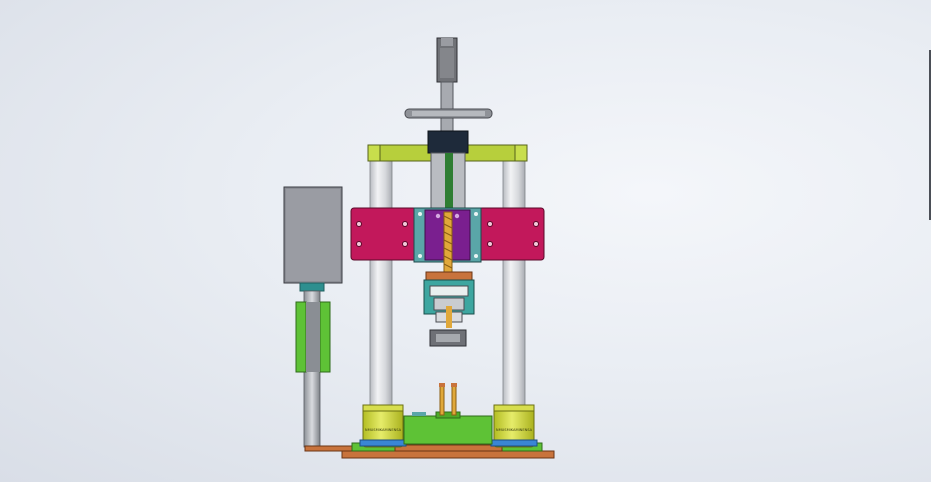 The height and width of the screenshot is (482, 931). What do you see at coordinates (383, 426) in the screenshot?
I see `left-foot: NMUSMIKAMINENSA` at bounding box center [383, 426].